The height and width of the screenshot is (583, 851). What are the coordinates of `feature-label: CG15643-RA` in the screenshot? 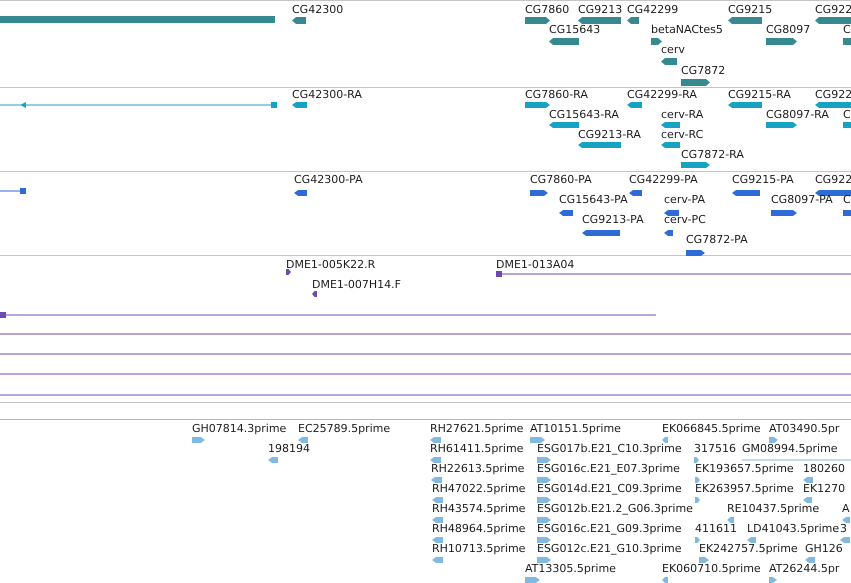 It's located at (584, 114).